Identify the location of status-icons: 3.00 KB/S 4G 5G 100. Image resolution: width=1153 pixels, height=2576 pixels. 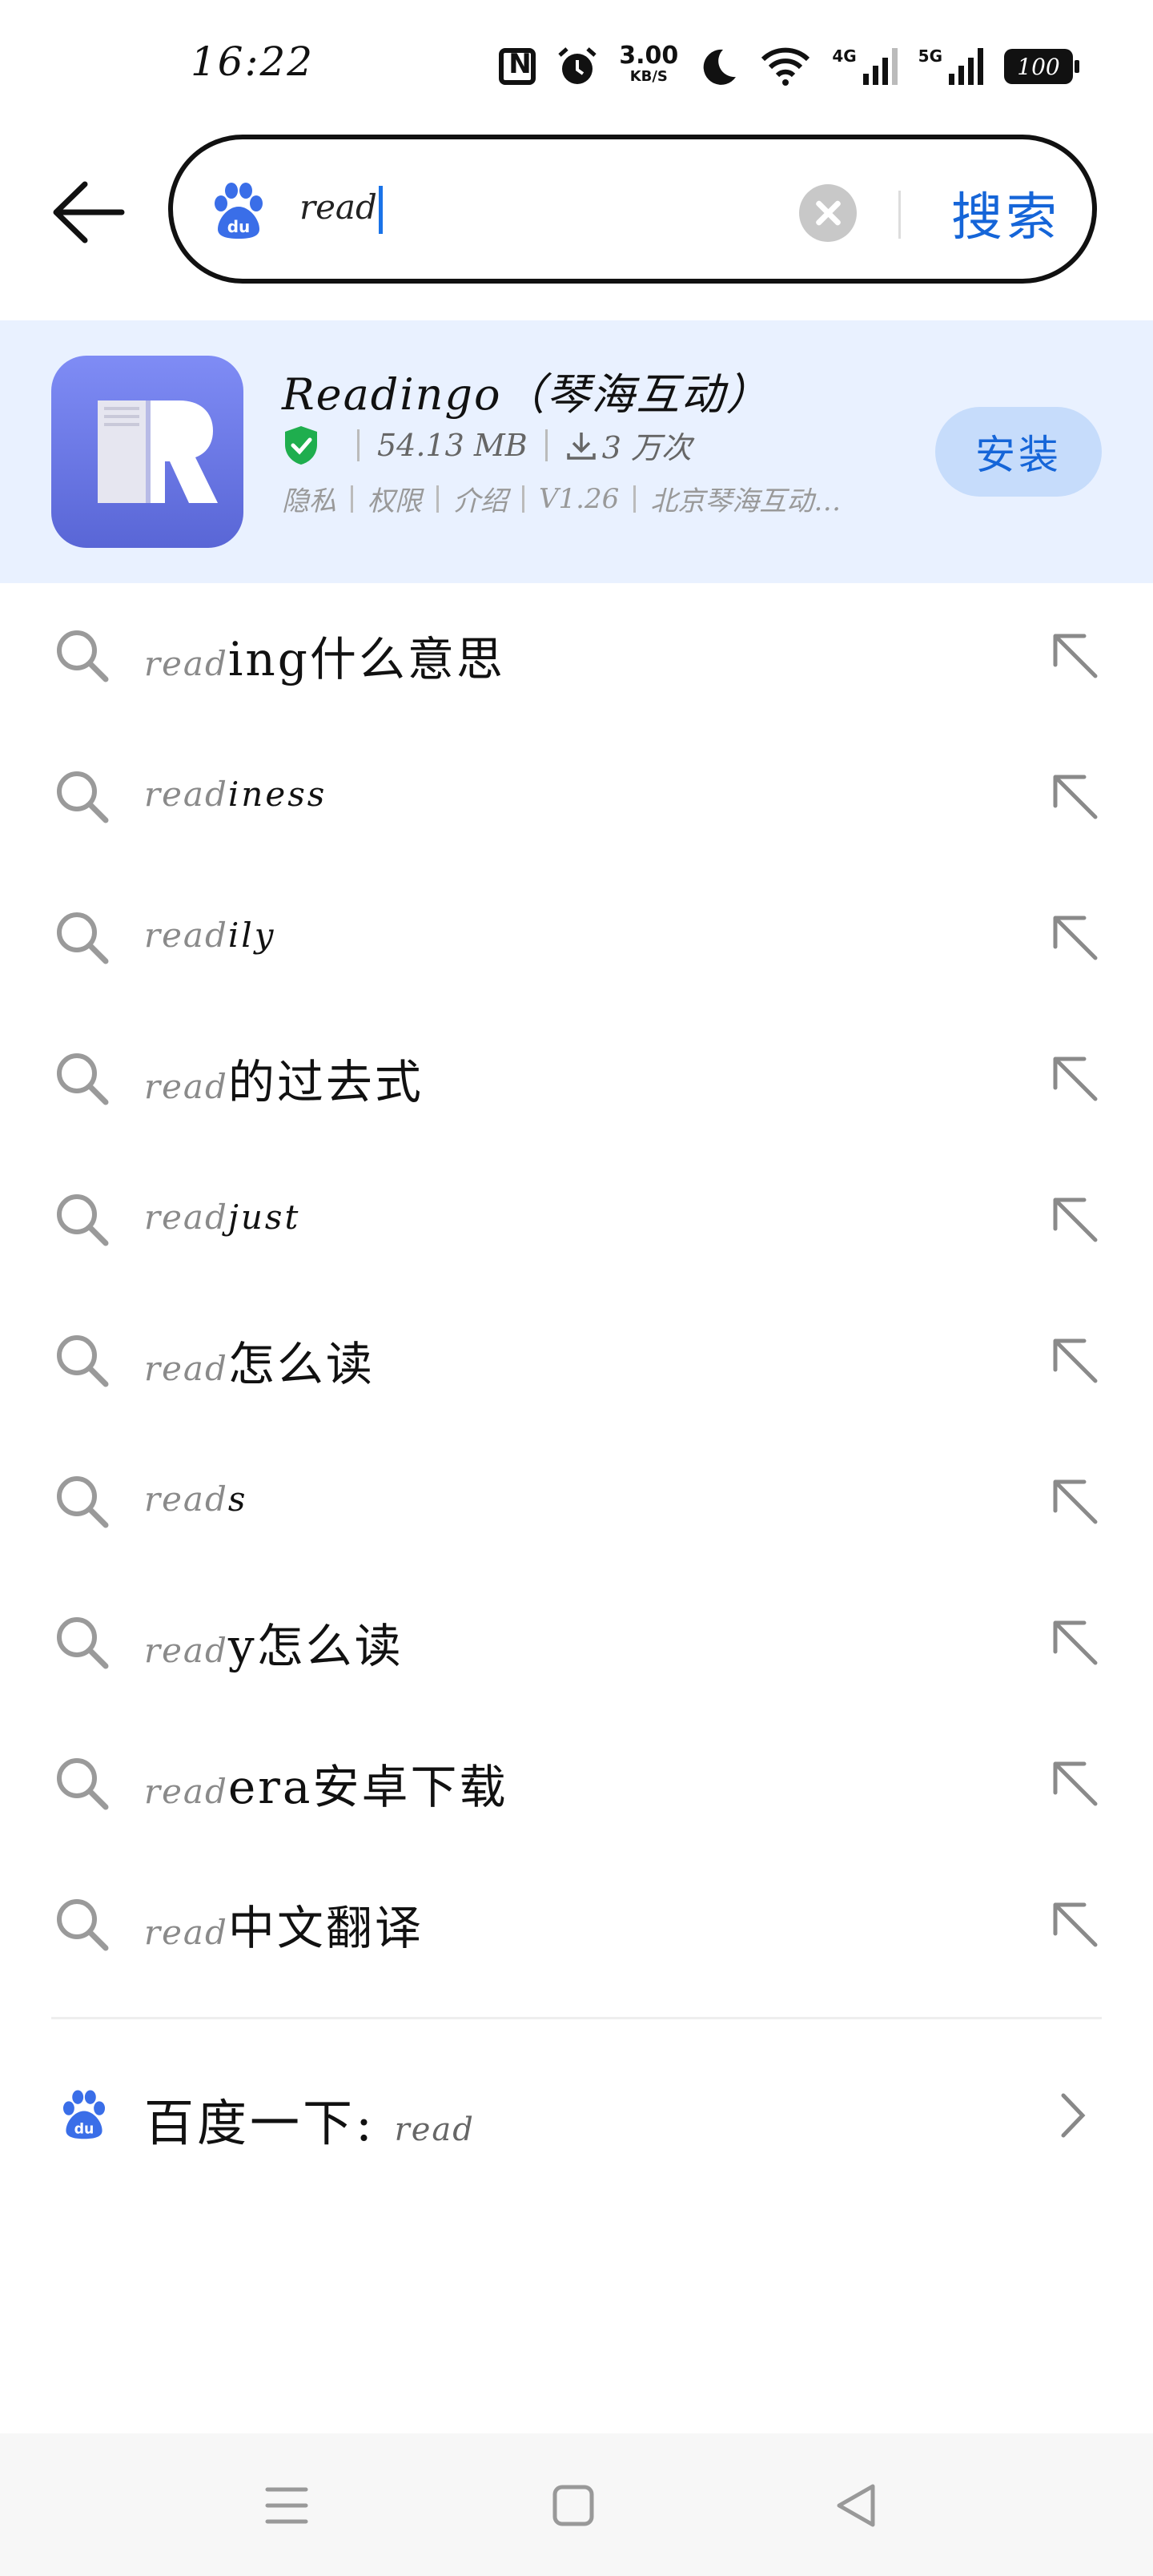
(789, 66).